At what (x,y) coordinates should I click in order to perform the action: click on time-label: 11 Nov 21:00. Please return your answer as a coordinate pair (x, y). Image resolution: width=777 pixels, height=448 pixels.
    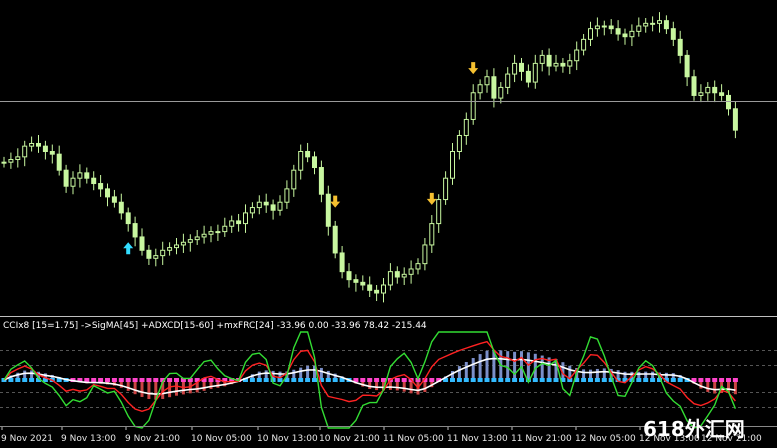
    Looking at the image, I should click on (541, 439).